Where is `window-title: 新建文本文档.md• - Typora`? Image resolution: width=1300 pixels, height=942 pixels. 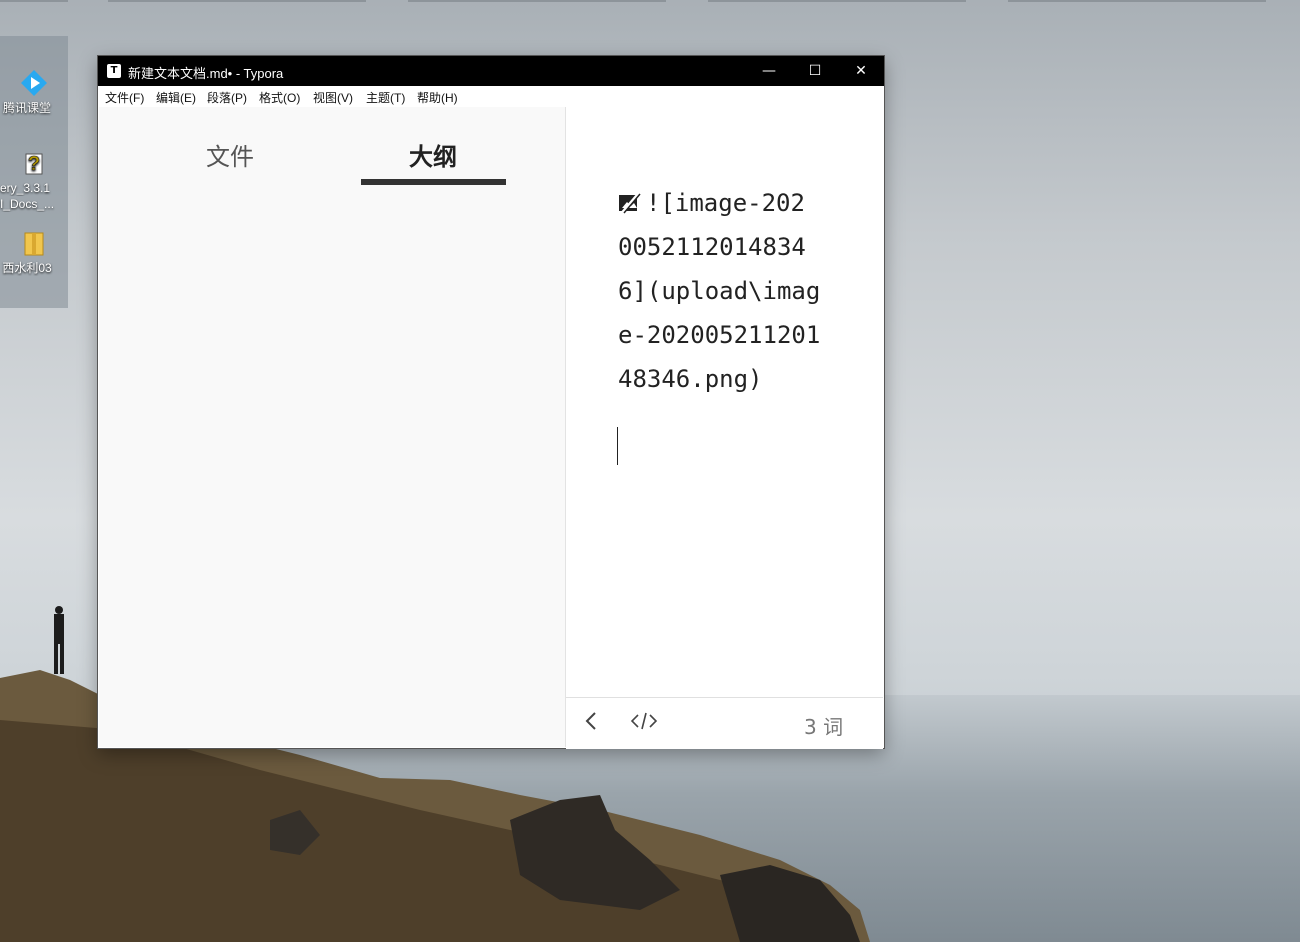
window-title: 新建文本文档.md• - Typora is located at coordinates (206, 73).